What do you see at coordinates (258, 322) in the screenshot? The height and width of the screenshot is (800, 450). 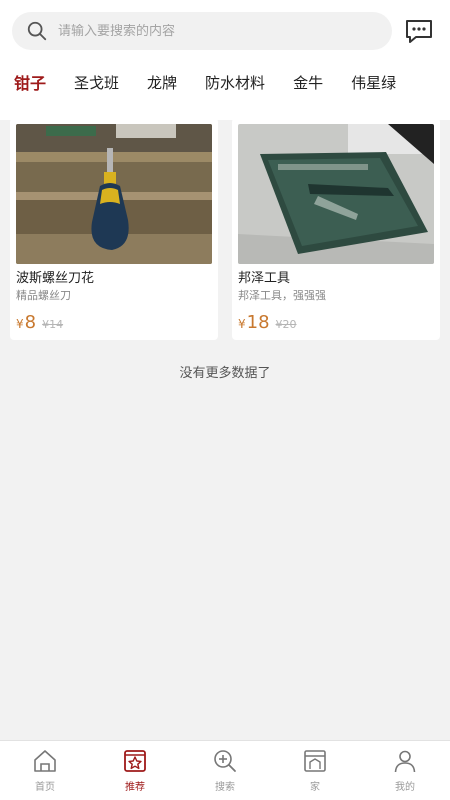 I see `product-price: 18` at bounding box center [258, 322].